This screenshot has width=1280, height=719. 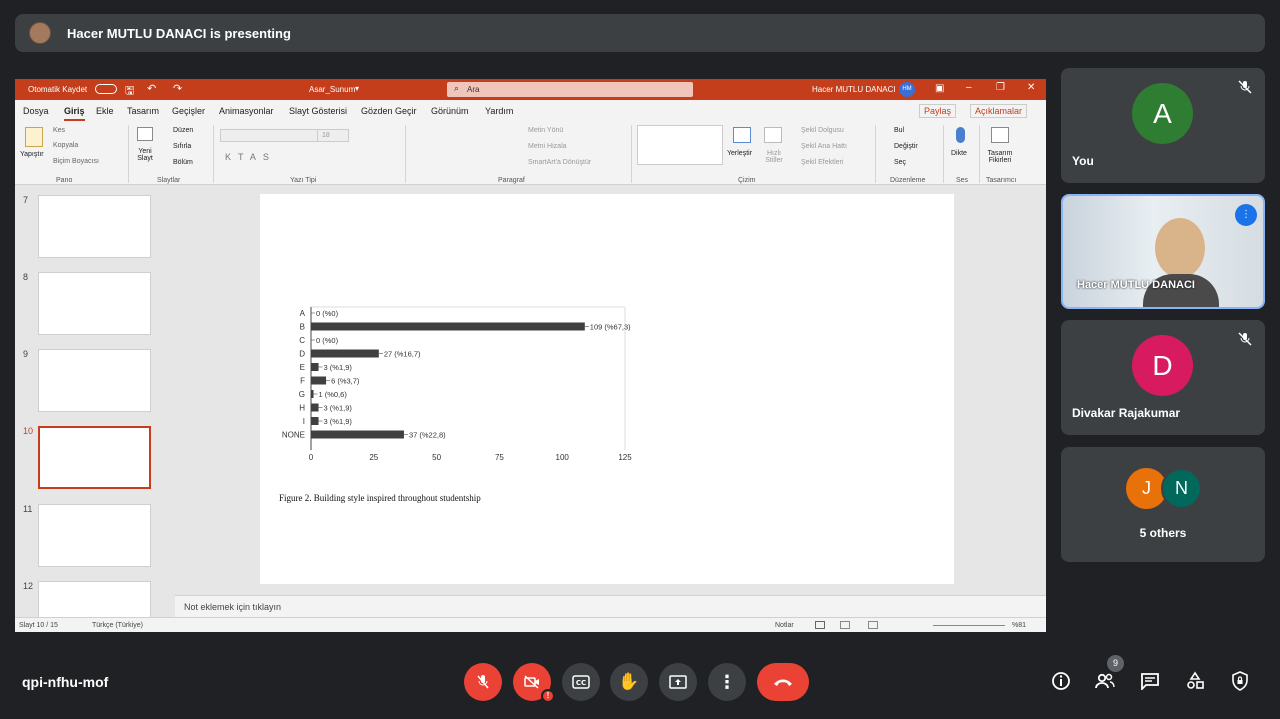 I want to click on restore-icon: ❐, so click(x=1000, y=87).